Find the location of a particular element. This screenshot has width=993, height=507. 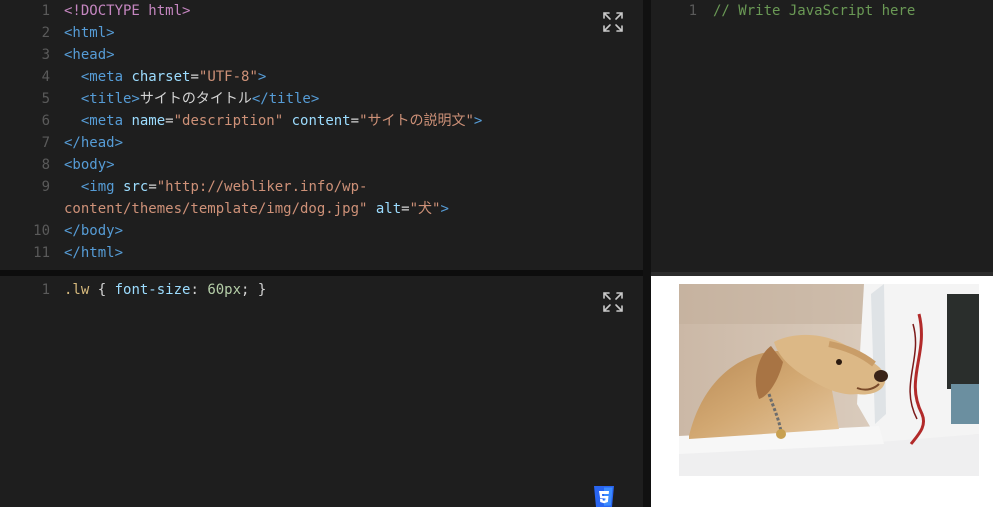

code-text: .lw { font-size: 60px; } is located at coordinates (165, 290).